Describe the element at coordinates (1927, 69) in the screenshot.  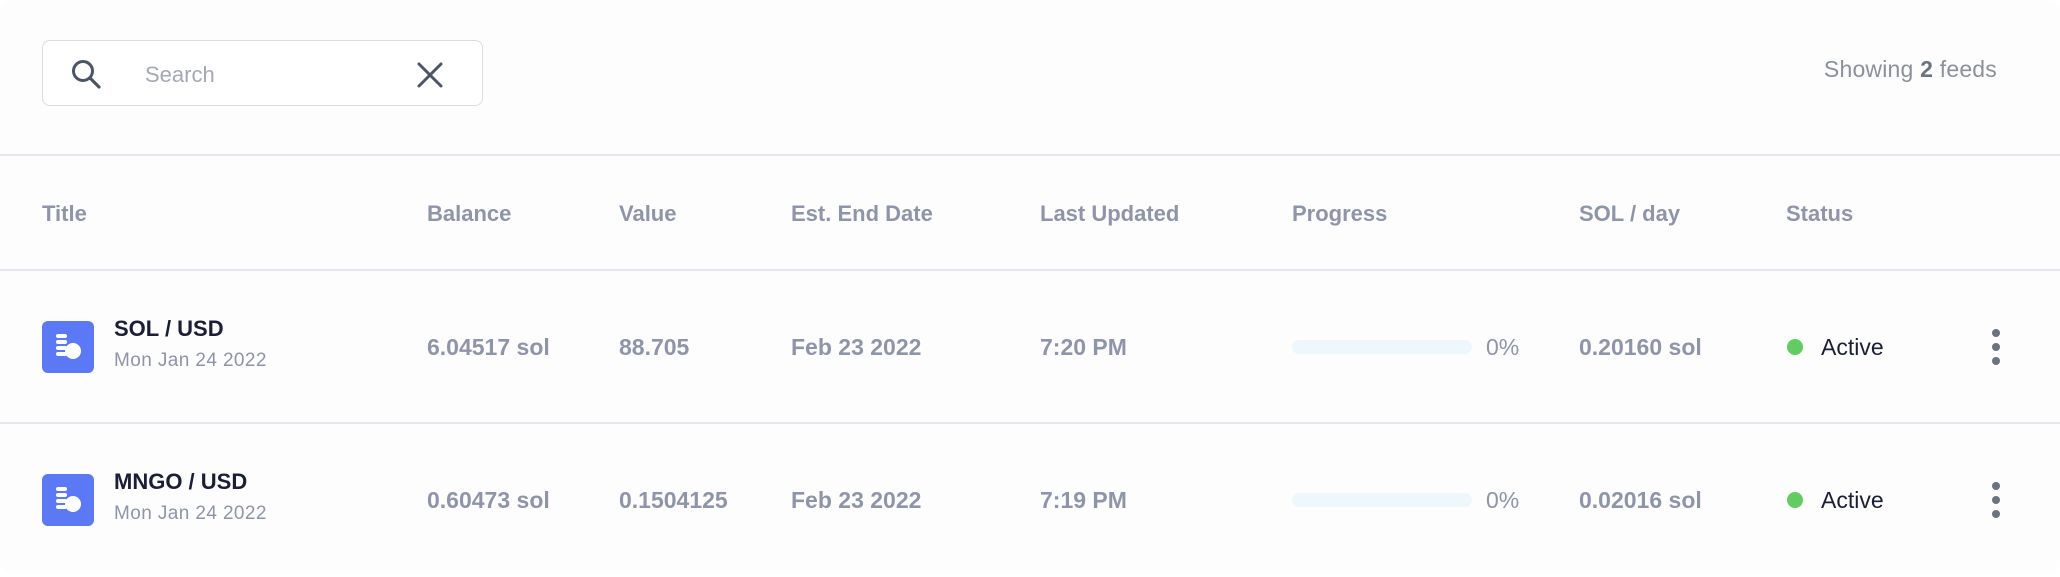
I see `summary-count: 2` at that location.